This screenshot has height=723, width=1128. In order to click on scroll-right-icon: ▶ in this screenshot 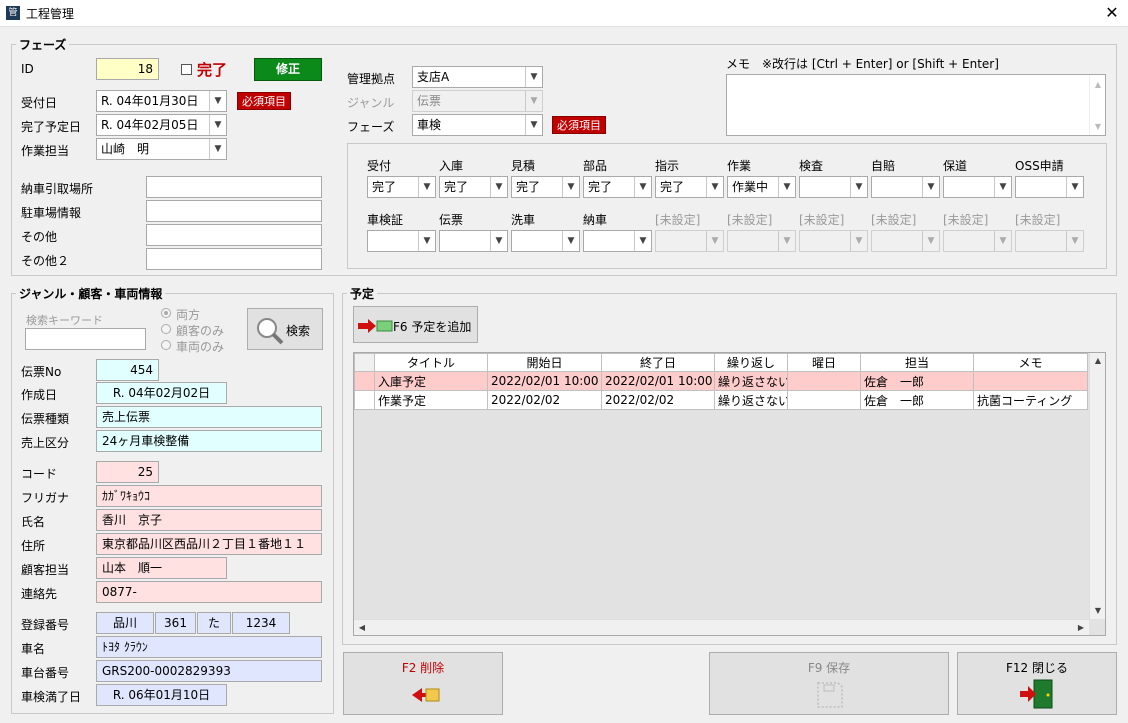, I will do `click(1081, 627)`.